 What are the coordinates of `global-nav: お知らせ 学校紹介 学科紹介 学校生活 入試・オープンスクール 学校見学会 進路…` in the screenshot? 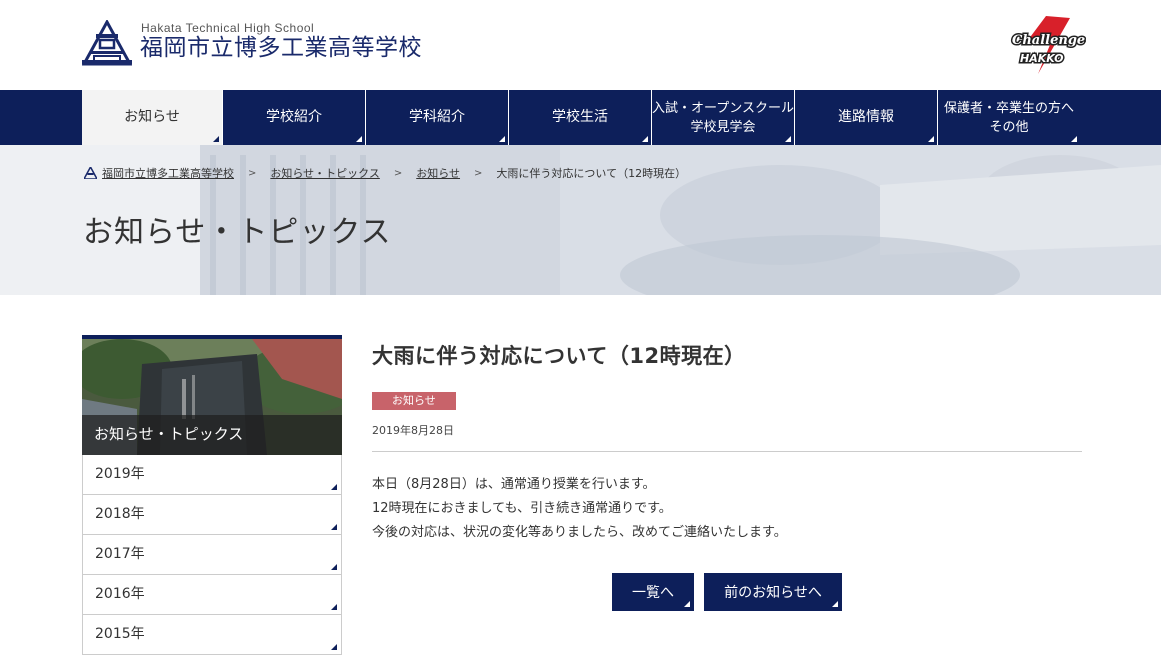 It's located at (580, 117).